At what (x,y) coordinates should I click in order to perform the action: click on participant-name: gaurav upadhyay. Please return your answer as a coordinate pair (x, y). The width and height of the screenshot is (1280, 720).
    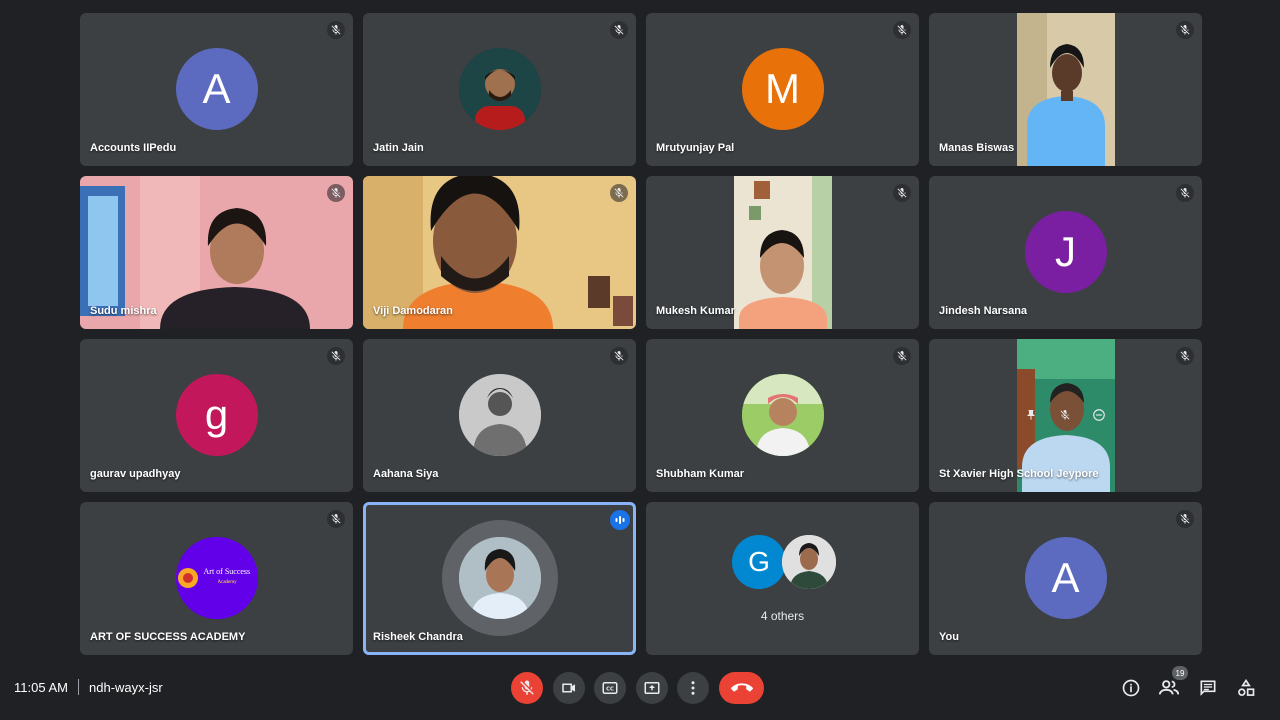
    Looking at the image, I should click on (135, 474).